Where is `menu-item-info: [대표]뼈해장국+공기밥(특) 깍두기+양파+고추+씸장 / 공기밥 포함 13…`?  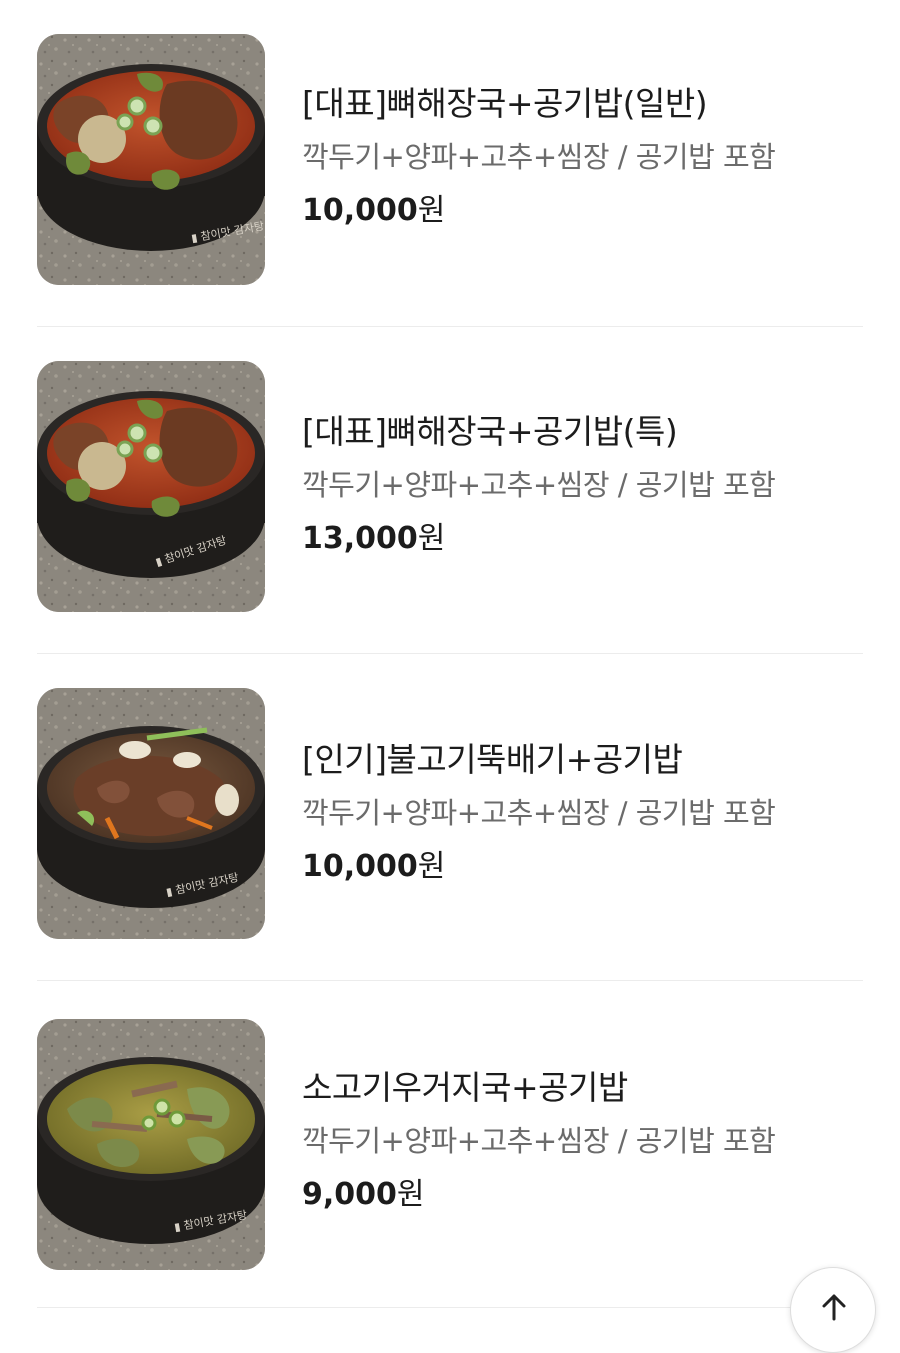 menu-item-info: [대표]뼈해장국+공기밥(특) 깍두기+양파+고추+씸장 / 공기밥 포함 13… is located at coordinates (582, 485).